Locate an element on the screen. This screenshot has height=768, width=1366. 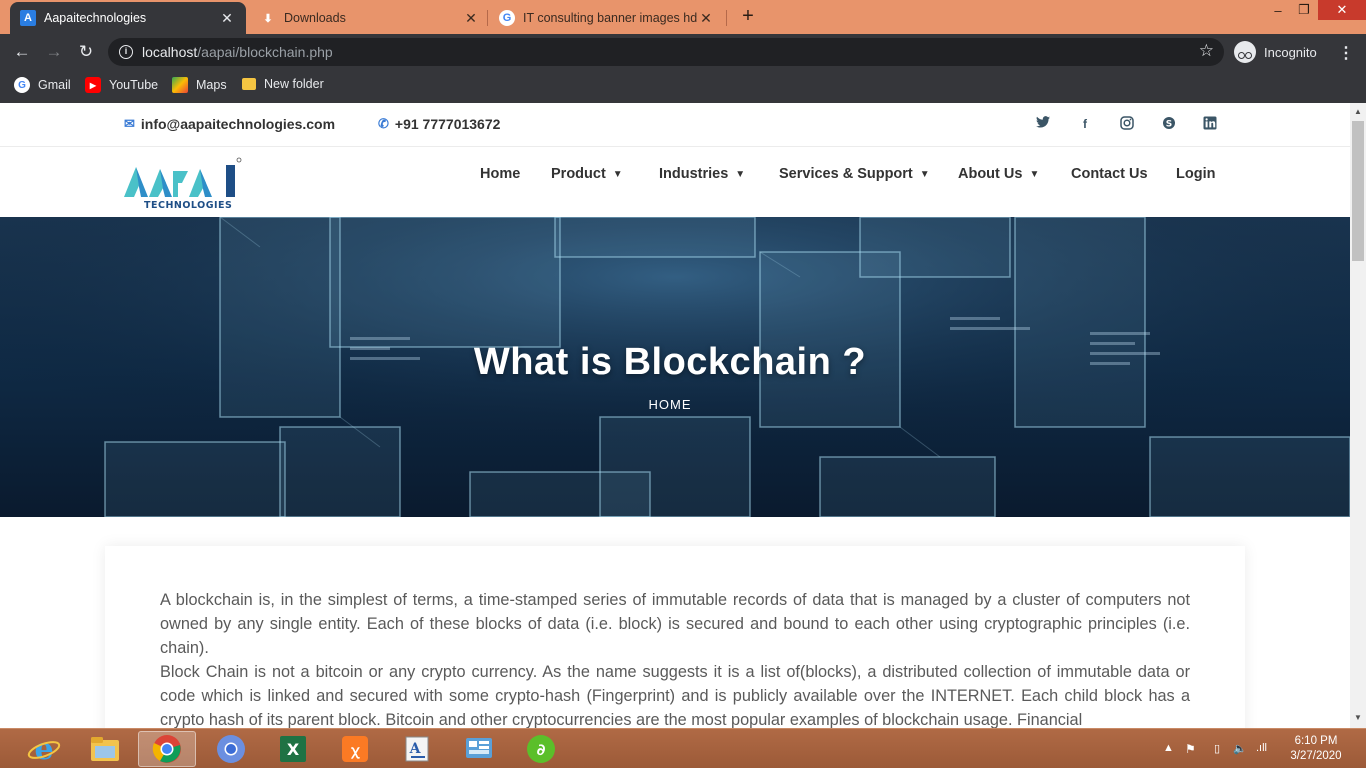
tab-title: IT consulting banner images hd - is located at coordinates (610, 18).